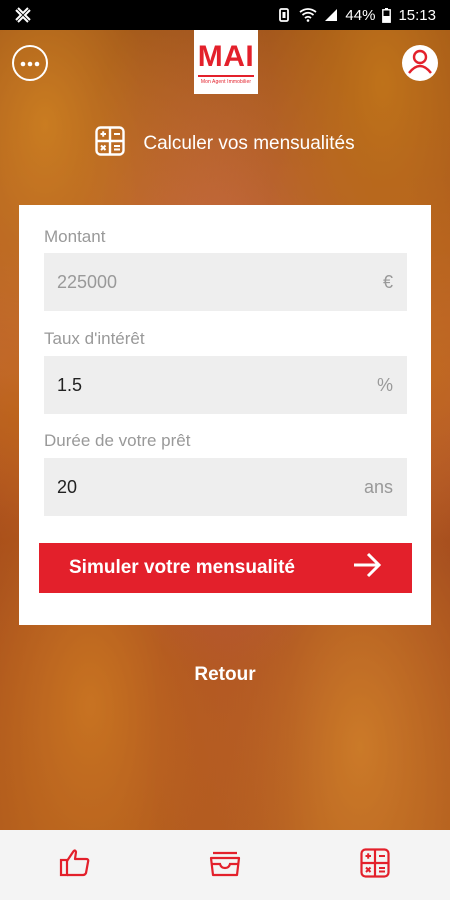 Image resolution: width=450 pixels, height=900 pixels. Describe the element at coordinates (226, 82) in the screenshot. I see `logo-subtext: Mon Agent Immobilier` at that location.